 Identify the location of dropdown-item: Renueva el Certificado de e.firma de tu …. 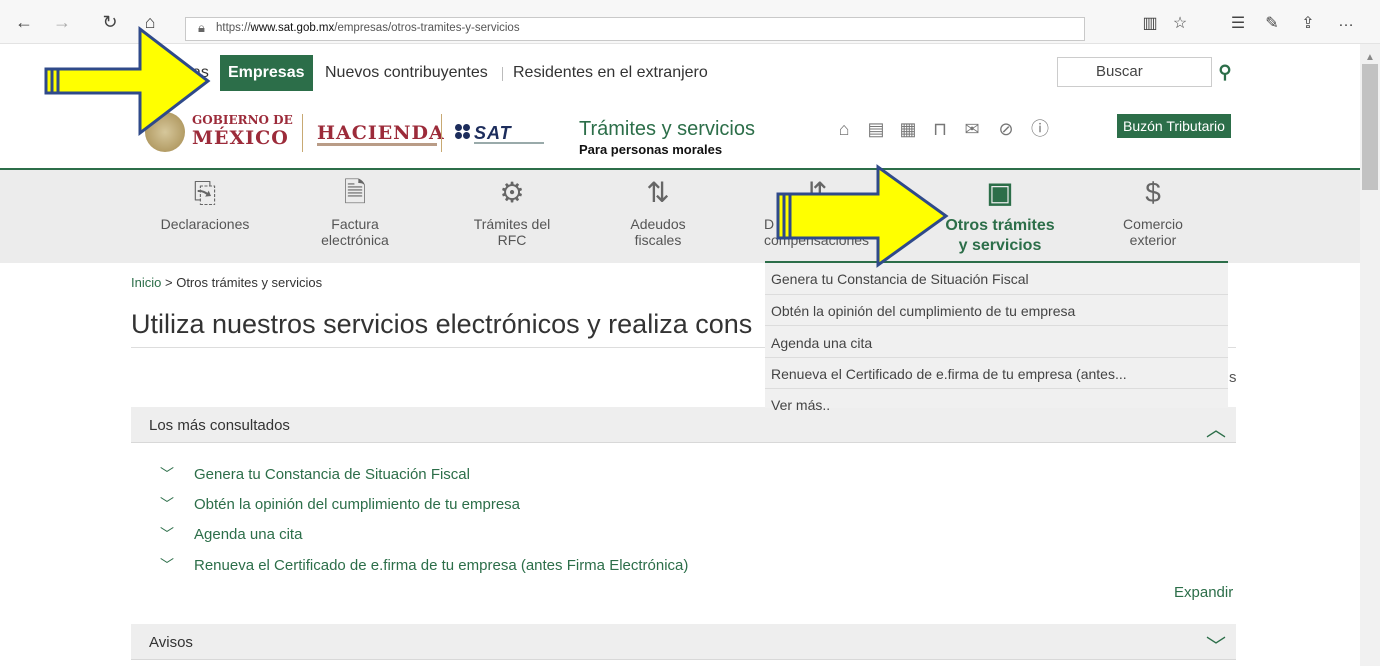
(998, 374).